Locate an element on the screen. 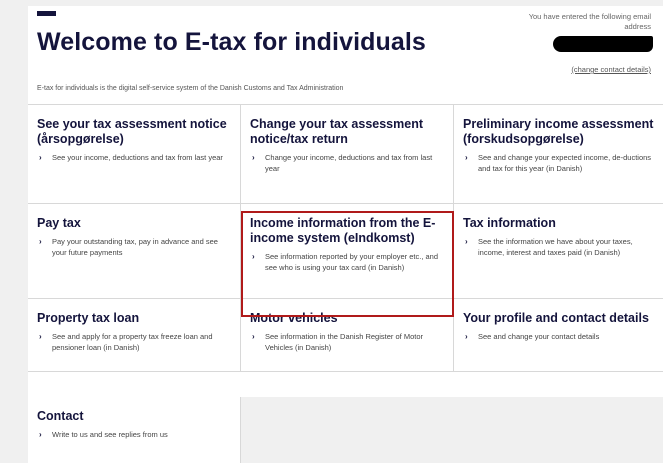 The image size is (663, 463). accent-bar is located at coordinates (46, 13).